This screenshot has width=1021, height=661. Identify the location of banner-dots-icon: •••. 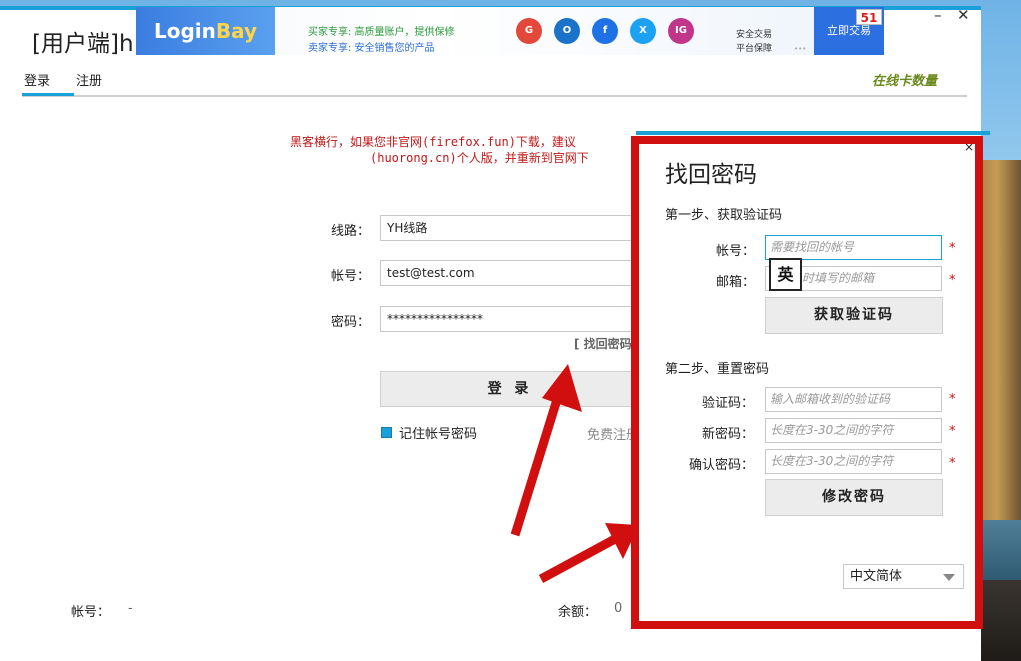
(800, 49).